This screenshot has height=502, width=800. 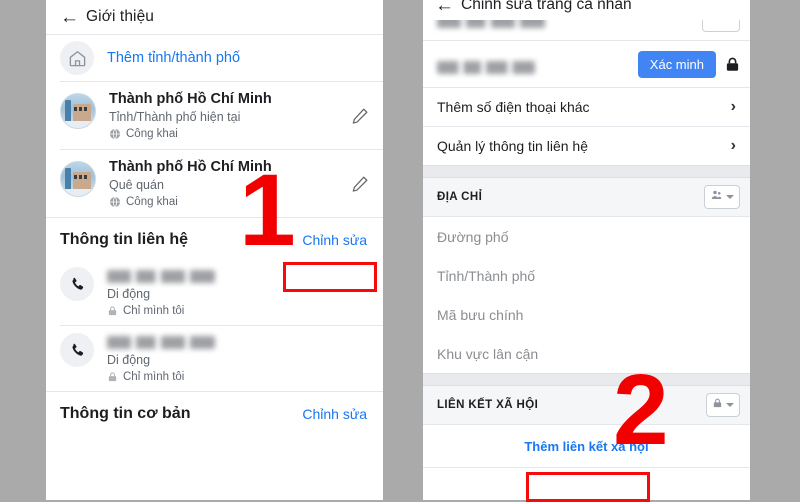 I want to click on add-city-label: Thêm tỉnh/thành phố, so click(x=174, y=58).